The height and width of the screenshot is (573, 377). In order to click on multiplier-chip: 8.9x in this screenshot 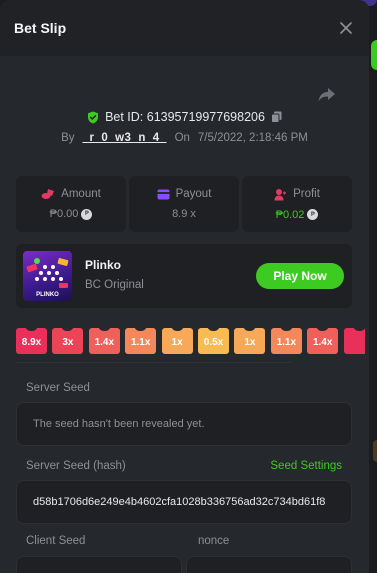, I will do `click(31, 341)`.